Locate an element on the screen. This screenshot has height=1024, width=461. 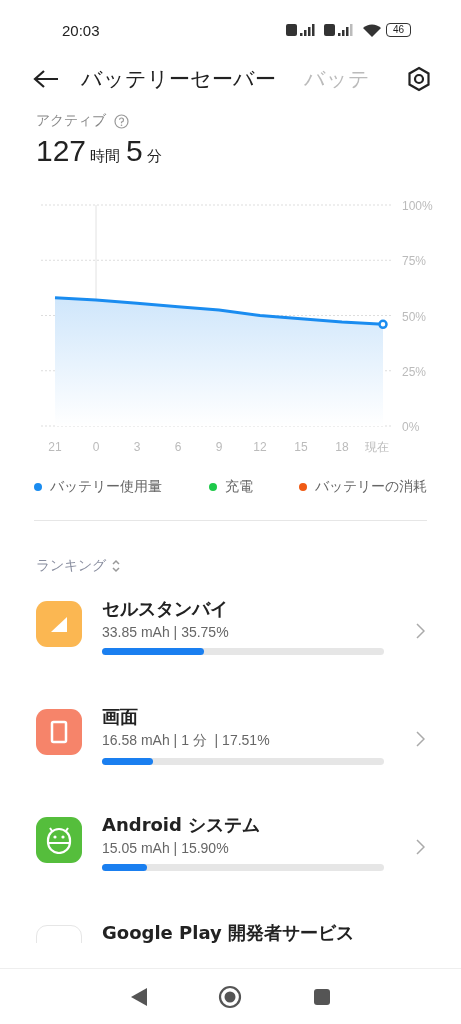
x-axis-label: 21 is located at coordinates (55, 447).